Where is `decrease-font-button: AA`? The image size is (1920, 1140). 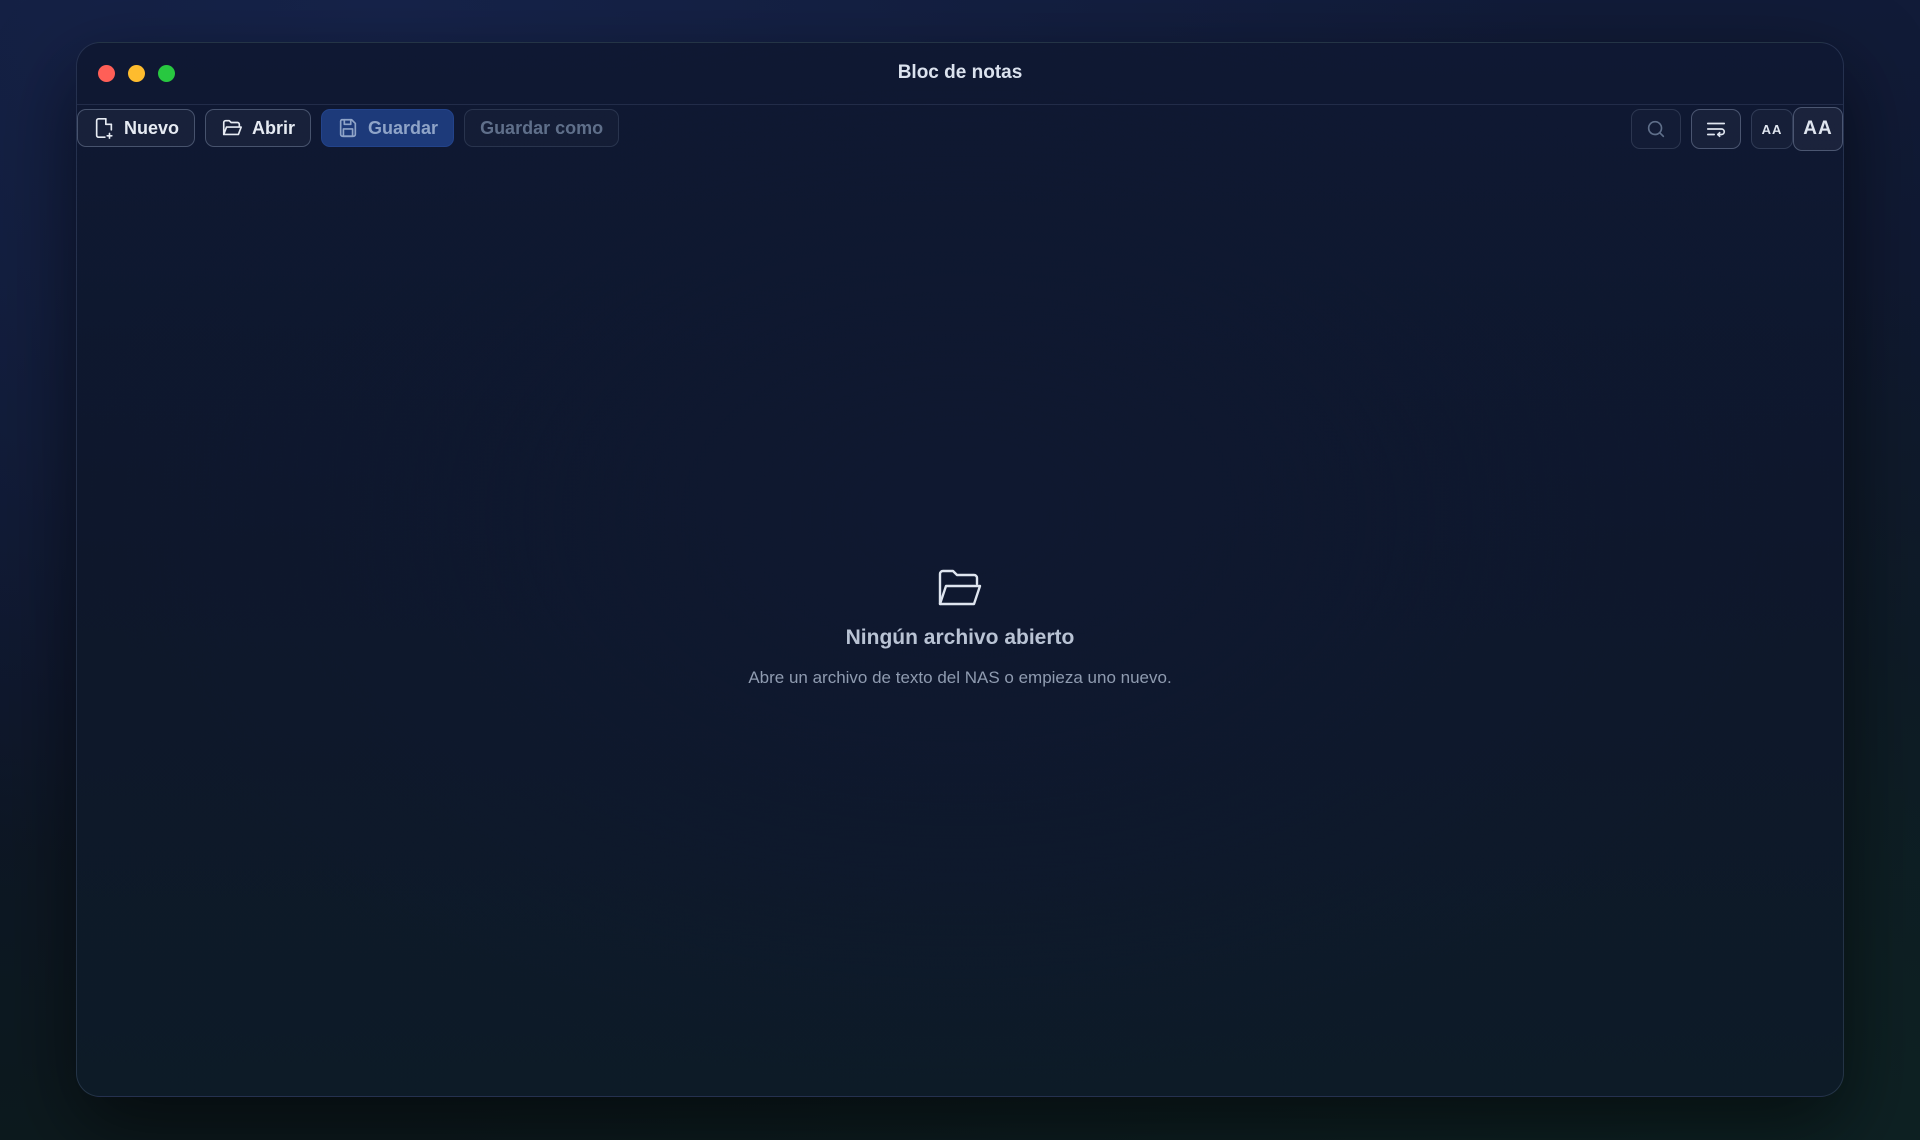
decrease-font-button: AA is located at coordinates (1772, 129).